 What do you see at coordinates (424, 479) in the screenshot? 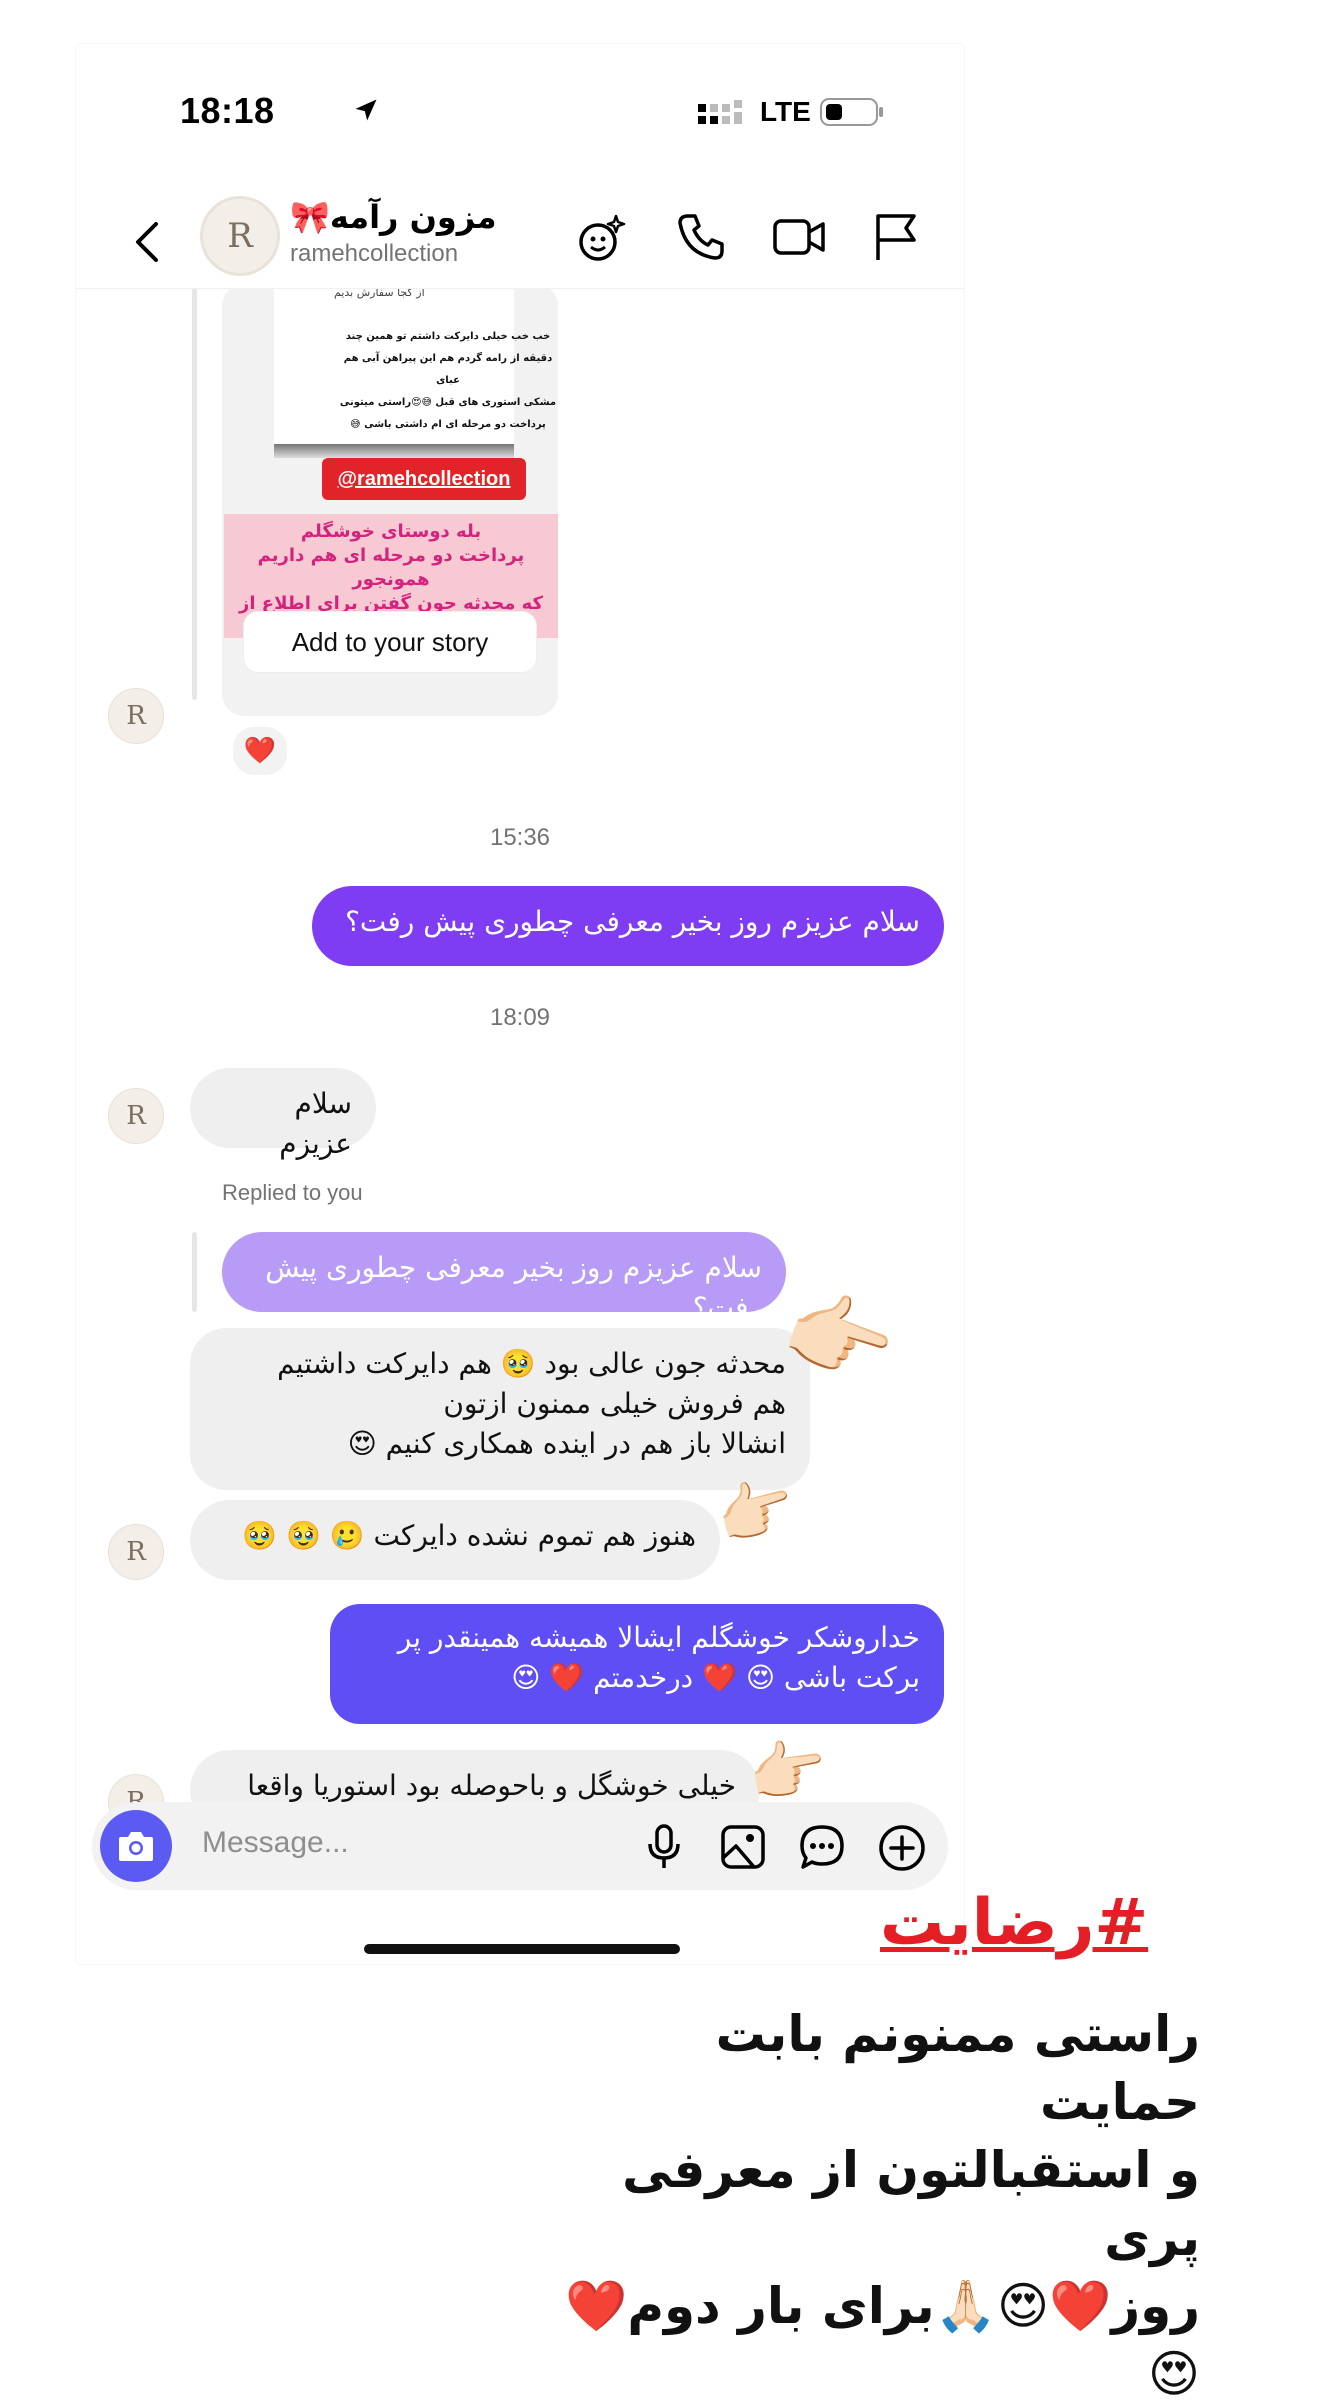
I see `story-mention-tag: @ramehcollection` at bounding box center [424, 479].